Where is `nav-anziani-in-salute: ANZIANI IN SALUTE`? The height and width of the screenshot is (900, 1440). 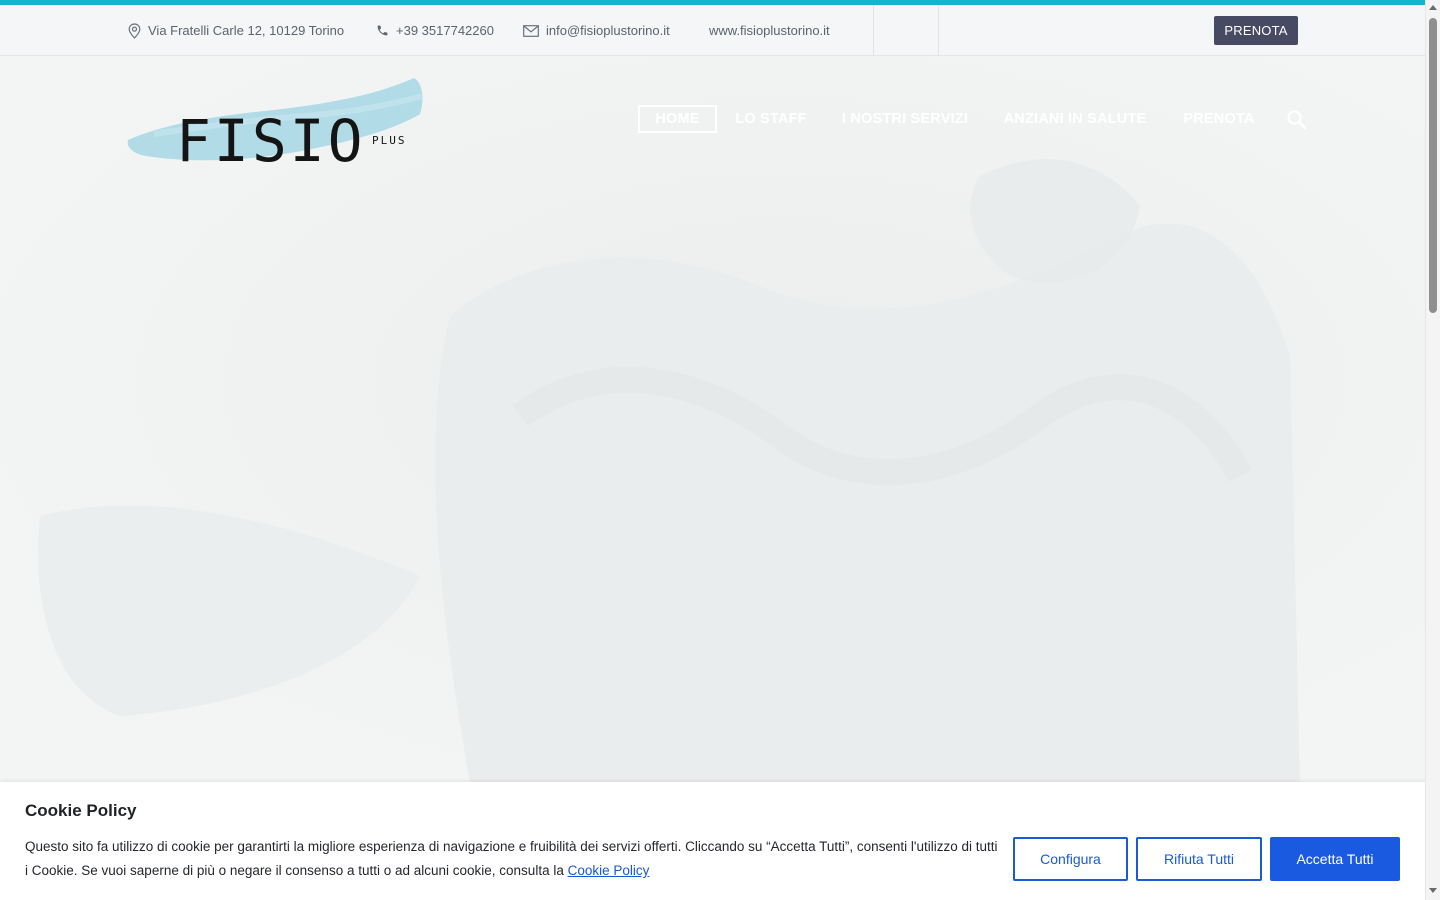 nav-anziani-in-salute: ANZIANI IN SALUTE is located at coordinates (1075, 119).